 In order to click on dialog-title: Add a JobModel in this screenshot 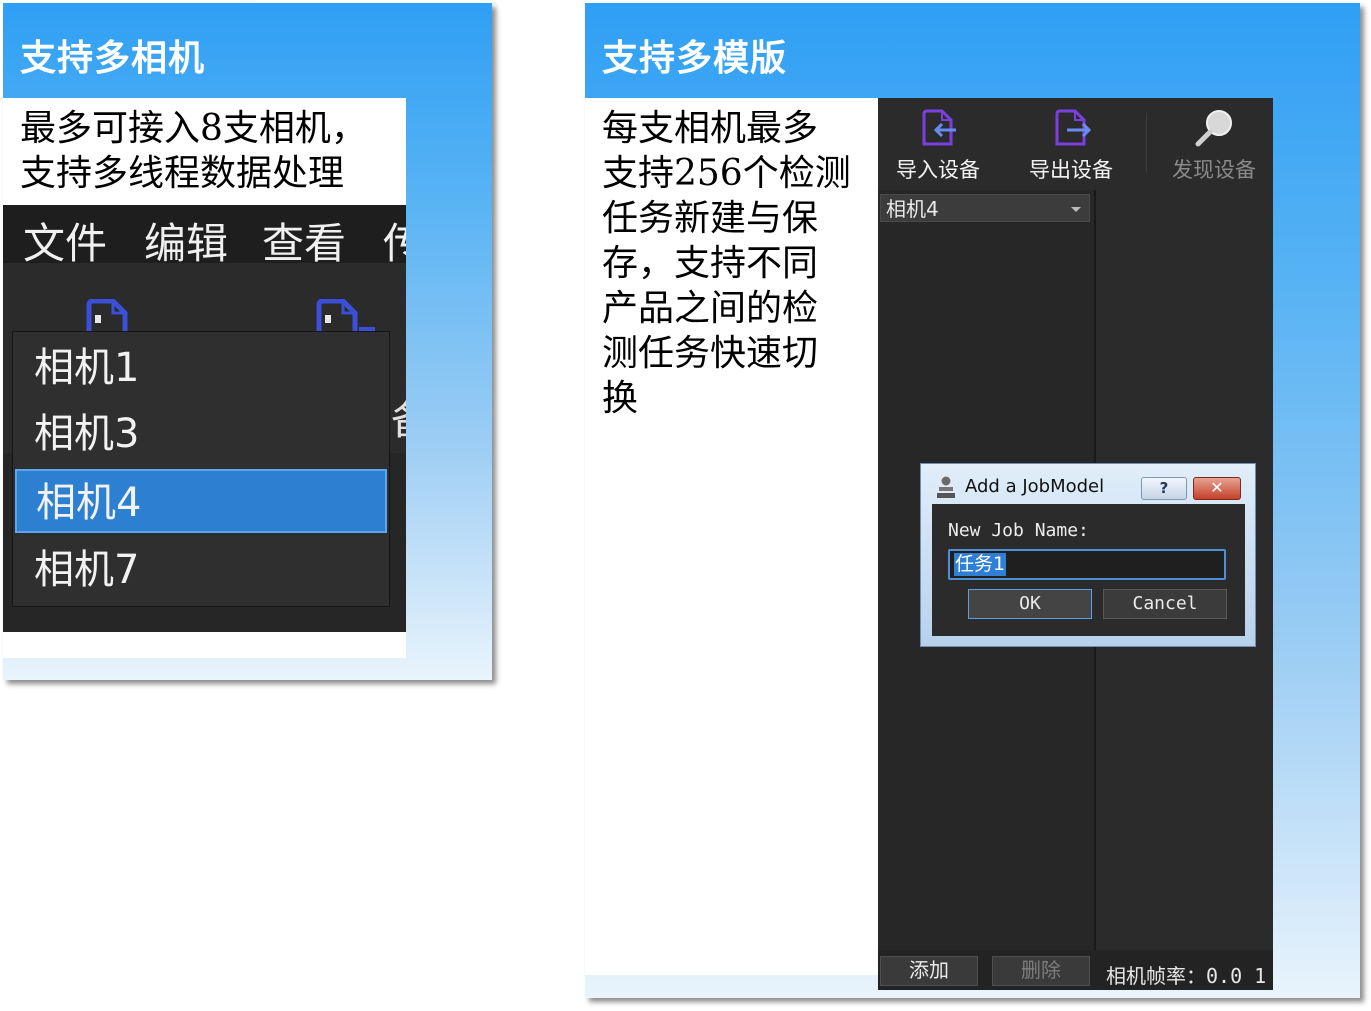, I will do `click(1035, 486)`.